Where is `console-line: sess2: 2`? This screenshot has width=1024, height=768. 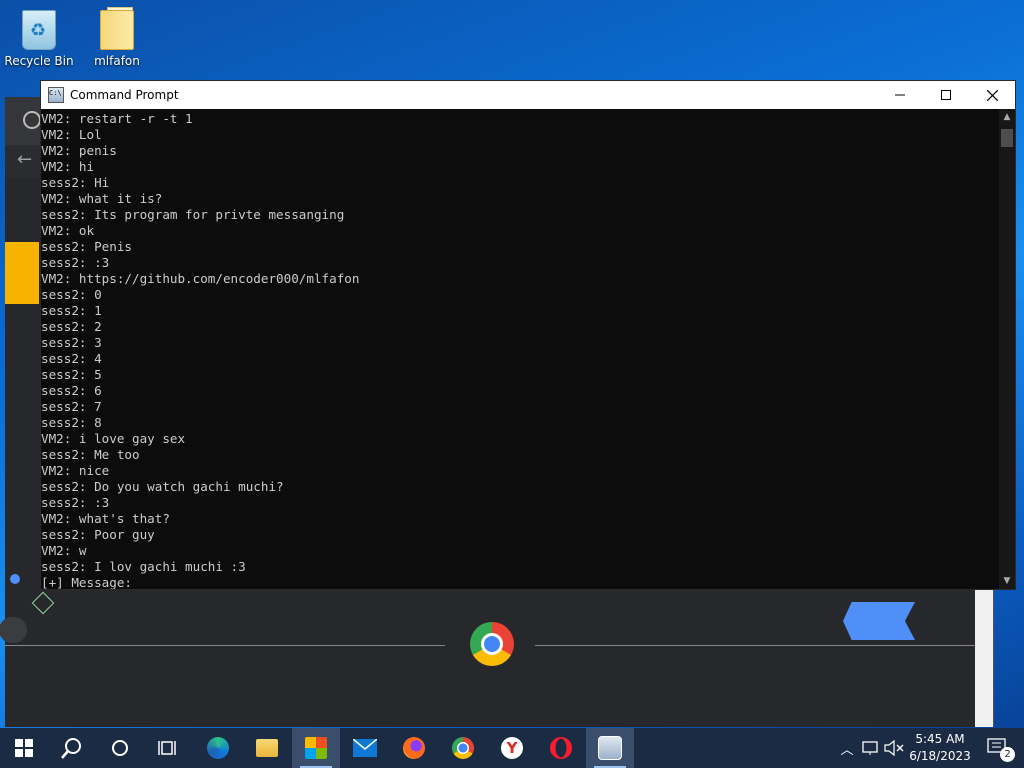 console-line: sess2: 2 is located at coordinates (71, 326).